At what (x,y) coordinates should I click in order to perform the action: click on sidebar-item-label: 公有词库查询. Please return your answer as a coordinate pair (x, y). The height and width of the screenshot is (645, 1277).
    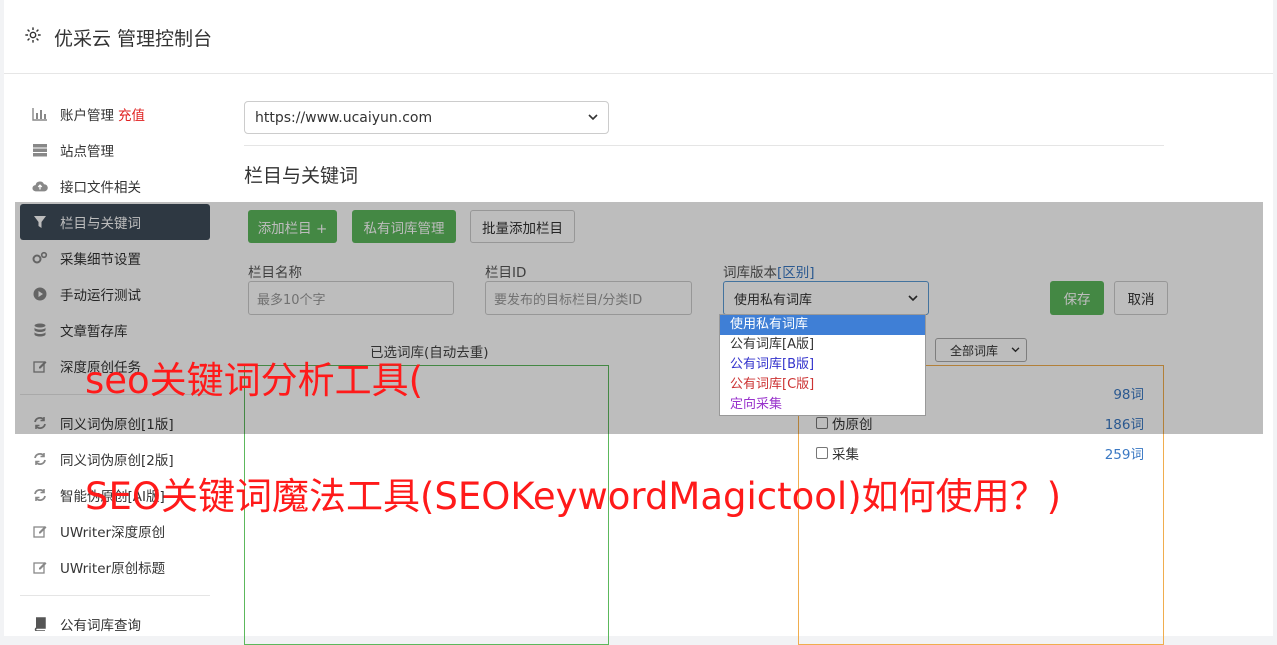
    Looking at the image, I should click on (100, 626).